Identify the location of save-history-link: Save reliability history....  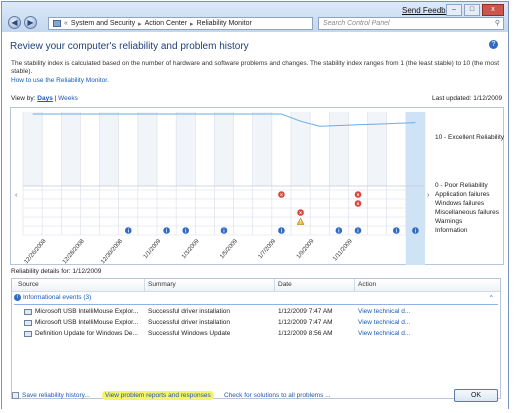
(56, 395).